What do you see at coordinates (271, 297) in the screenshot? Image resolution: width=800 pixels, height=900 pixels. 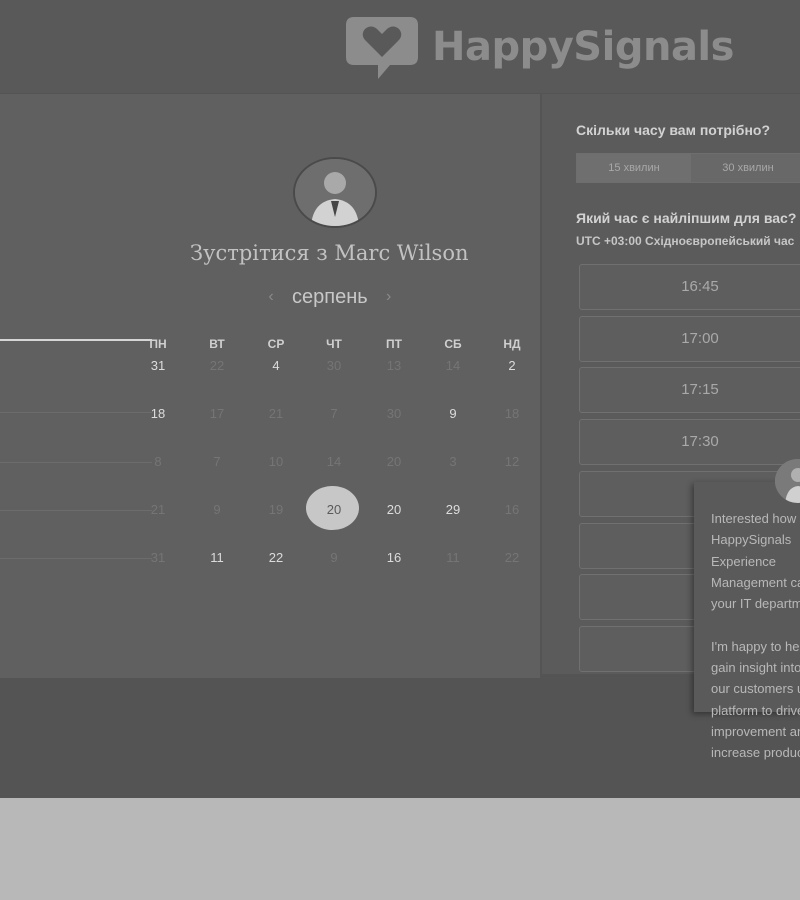 I see `prev-month-button: ‹` at bounding box center [271, 297].